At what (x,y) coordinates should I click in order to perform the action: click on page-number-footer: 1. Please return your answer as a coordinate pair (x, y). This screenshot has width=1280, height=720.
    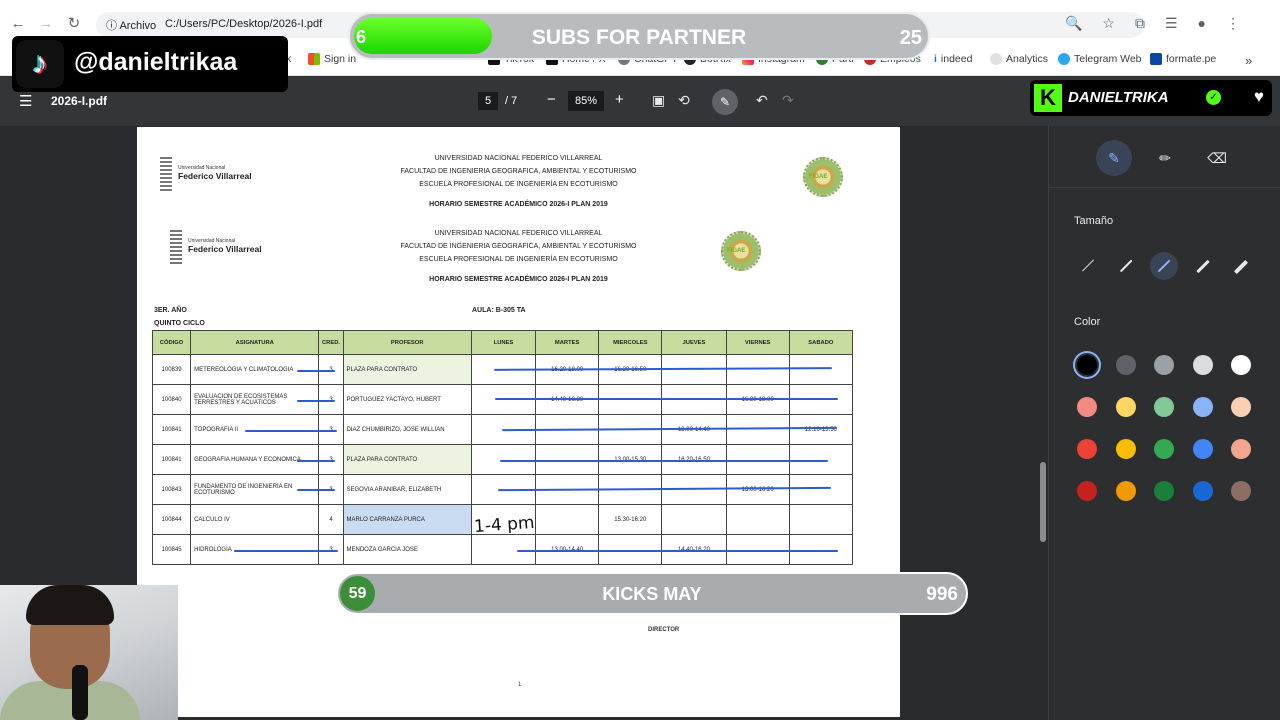
    Looking at the image, I should click on (520, 685).